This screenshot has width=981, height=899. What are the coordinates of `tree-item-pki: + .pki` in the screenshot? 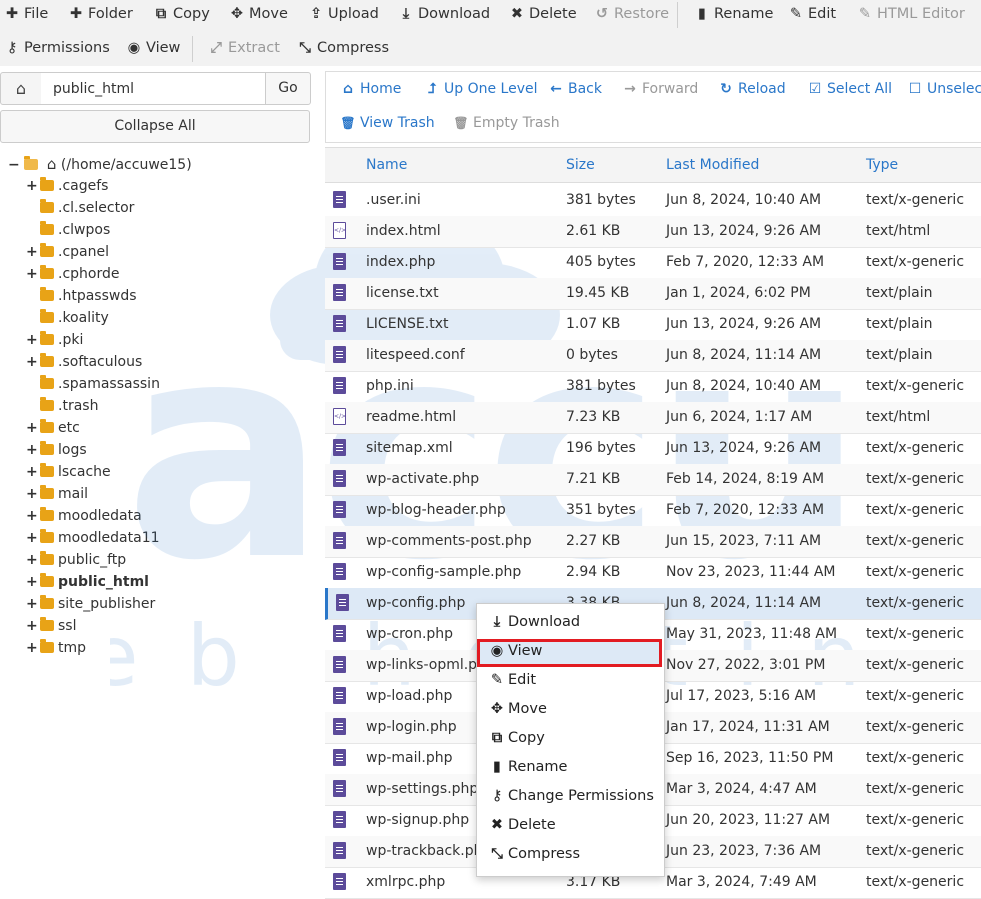 It's located at (54, 340).